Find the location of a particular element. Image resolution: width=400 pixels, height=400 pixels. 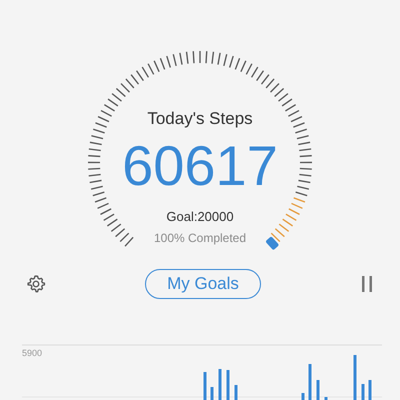

completion-text: 100% Completed is located at coordinates (200, 238).